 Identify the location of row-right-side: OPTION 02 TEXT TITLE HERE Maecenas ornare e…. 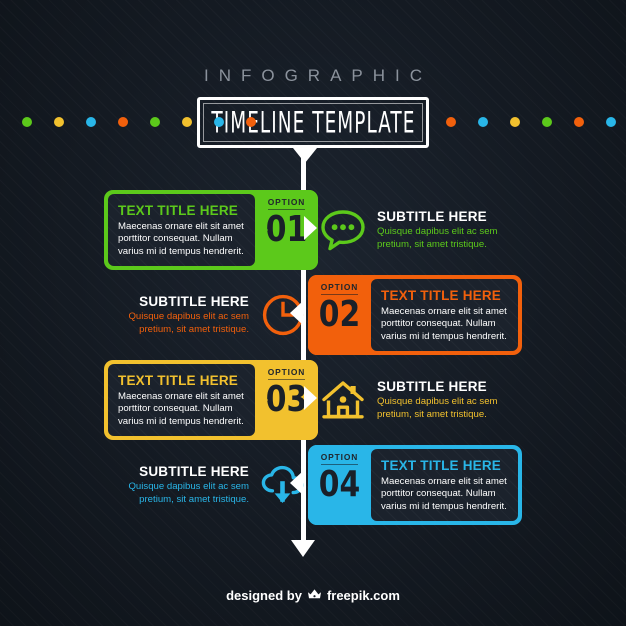
(415, 315).